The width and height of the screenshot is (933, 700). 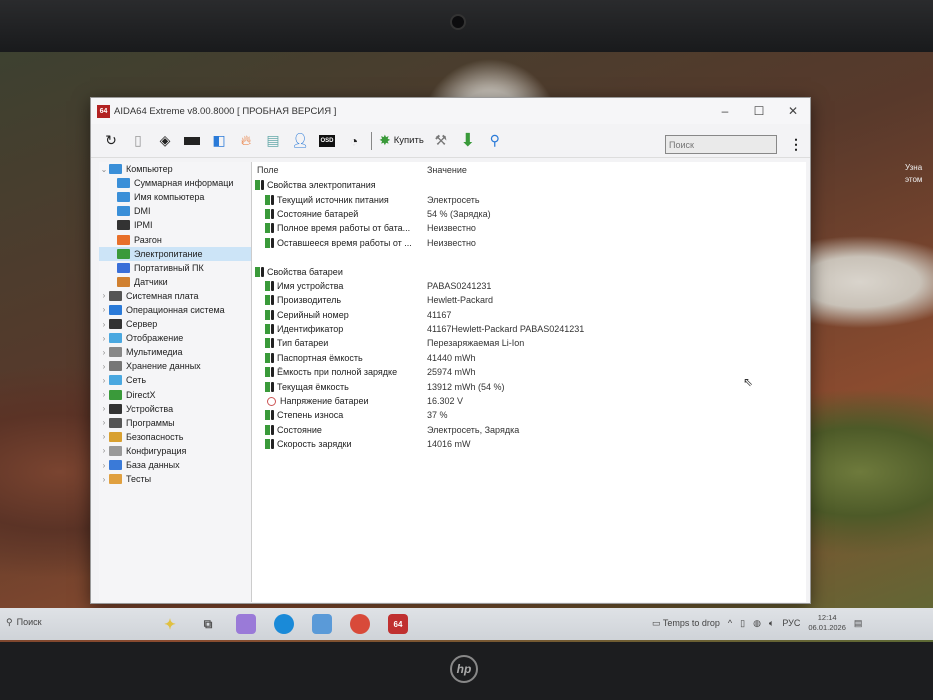 What do you see at coordinates (339, 170) in the screenshot?
I see `column-header-field: Поле` at bounding box center [339, 170].